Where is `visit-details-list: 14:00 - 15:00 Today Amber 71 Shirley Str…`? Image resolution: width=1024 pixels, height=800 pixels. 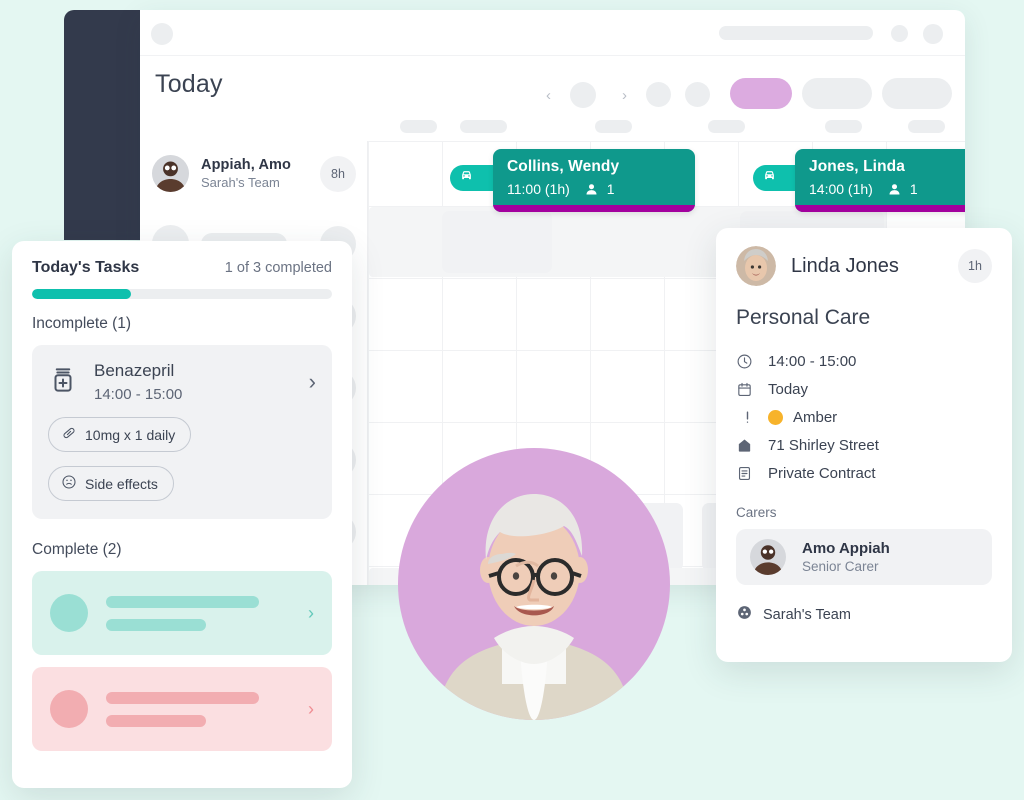
visit-details-list: 14:00 - 15:00 Today Amber 71 Shirley Str… is located at coordinates (864, 417).